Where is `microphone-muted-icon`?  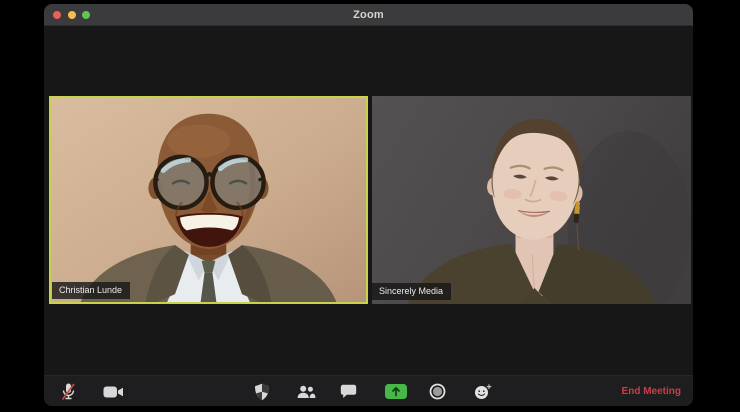 microphone-muted-icon is located at coordinates (68, 392).